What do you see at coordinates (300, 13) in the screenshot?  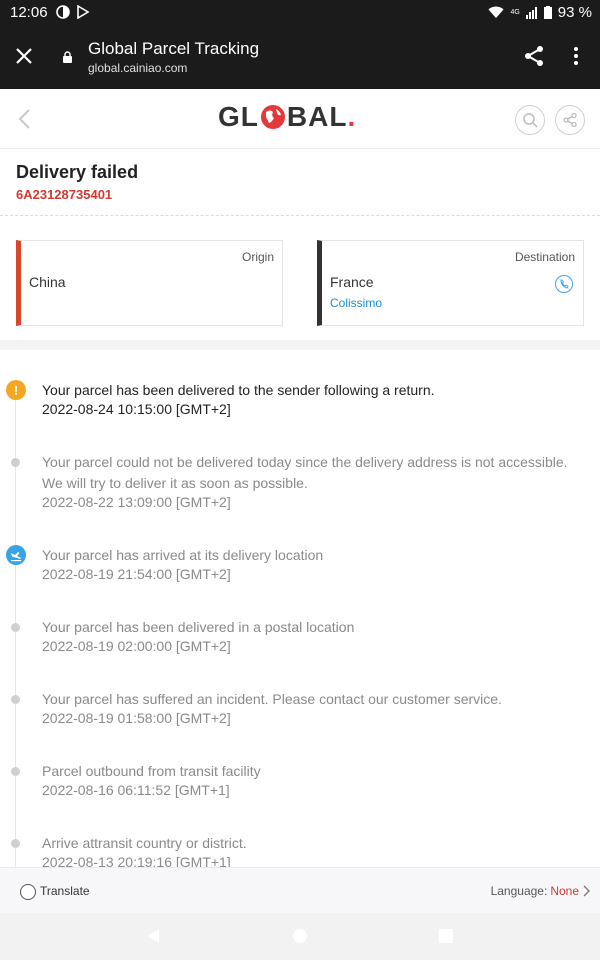 I see `status-bar: 12:06 4G 93 %` at bounding box center [300, 13].